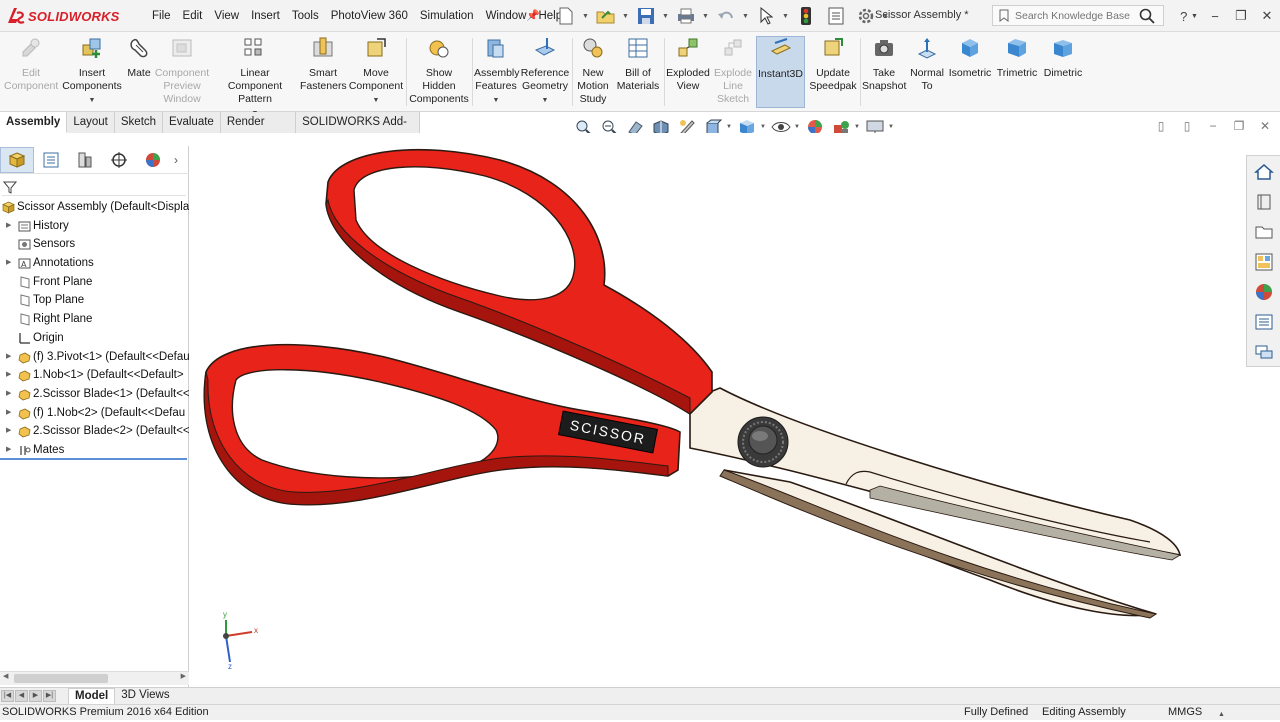 This screenshot has height=722, width=1280. I want to click on trimetric-button: Trimetric, so click(1017, 72).